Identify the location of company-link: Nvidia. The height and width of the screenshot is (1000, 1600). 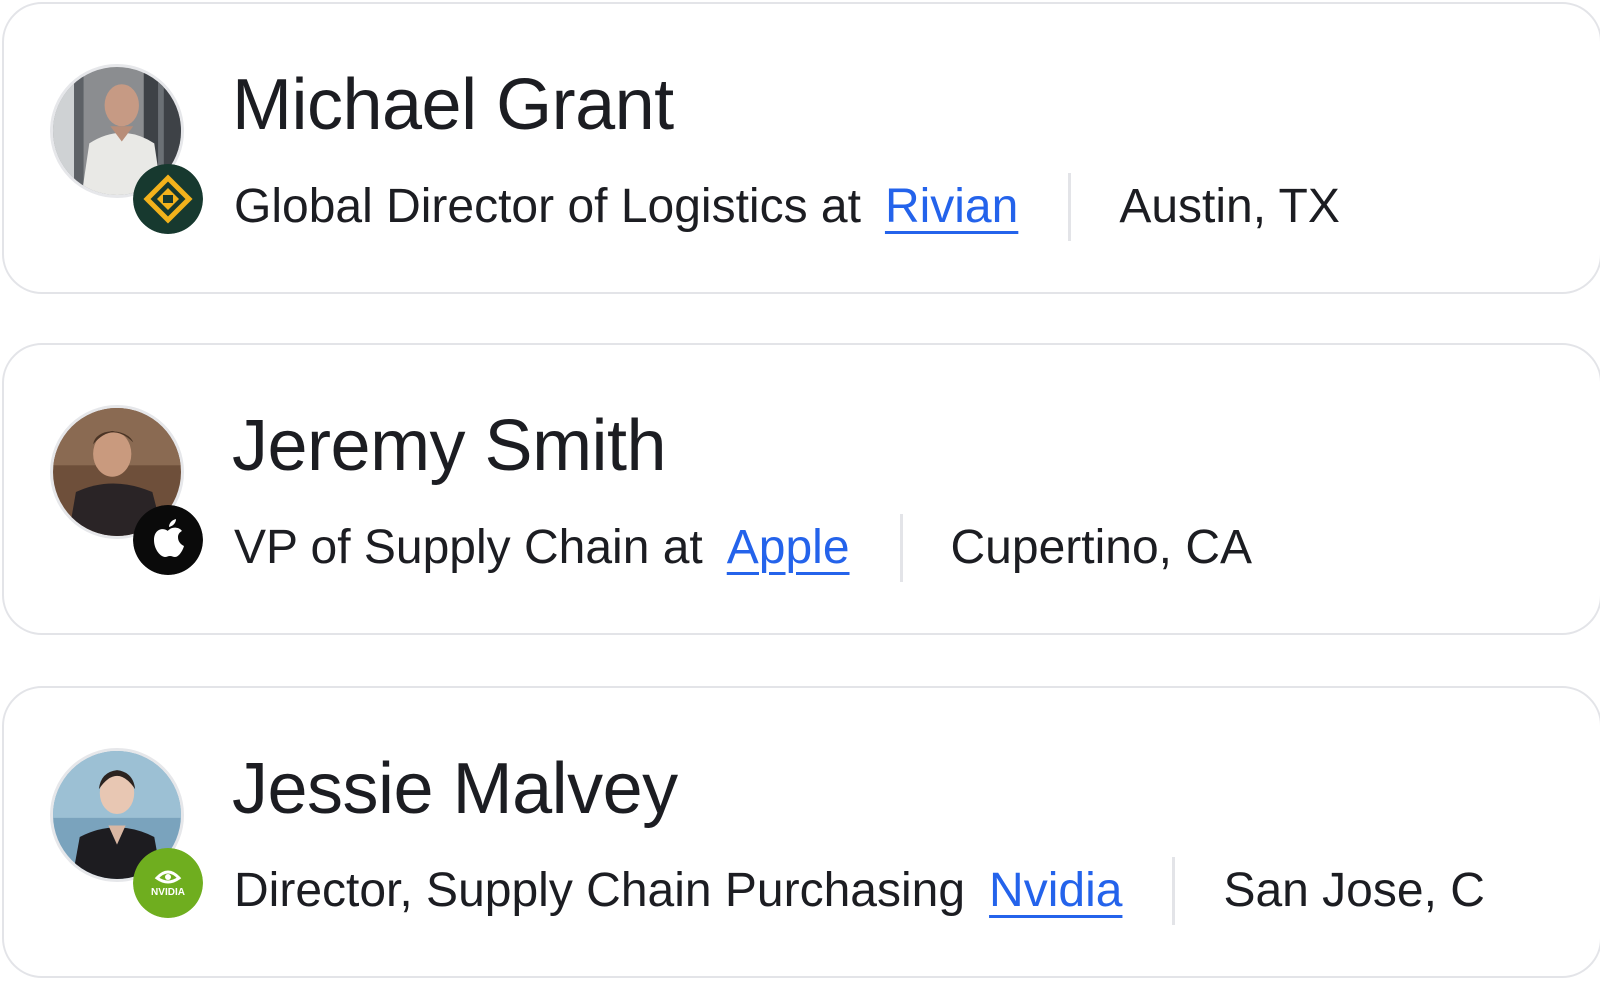
(1055, 891).